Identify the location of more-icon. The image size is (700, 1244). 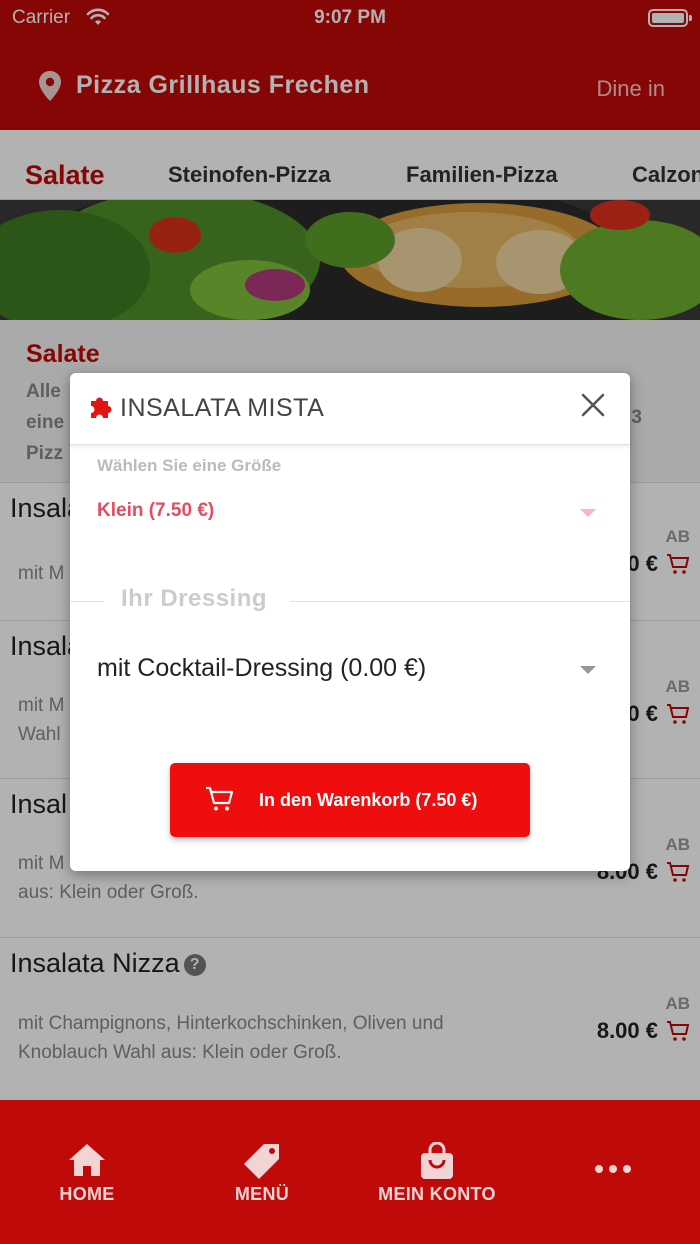
(613, 1169).